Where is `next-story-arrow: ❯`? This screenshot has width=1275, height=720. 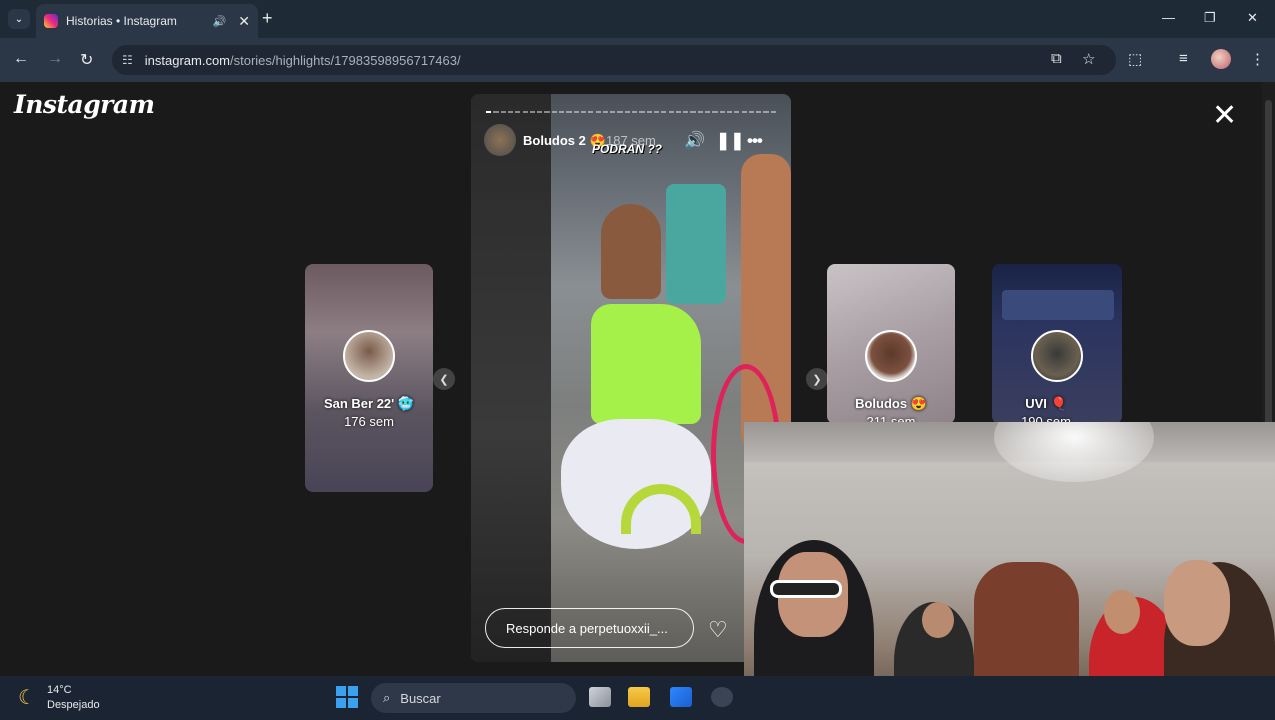 next-story-arrow: ❯ is located at coordinates (817, 379).